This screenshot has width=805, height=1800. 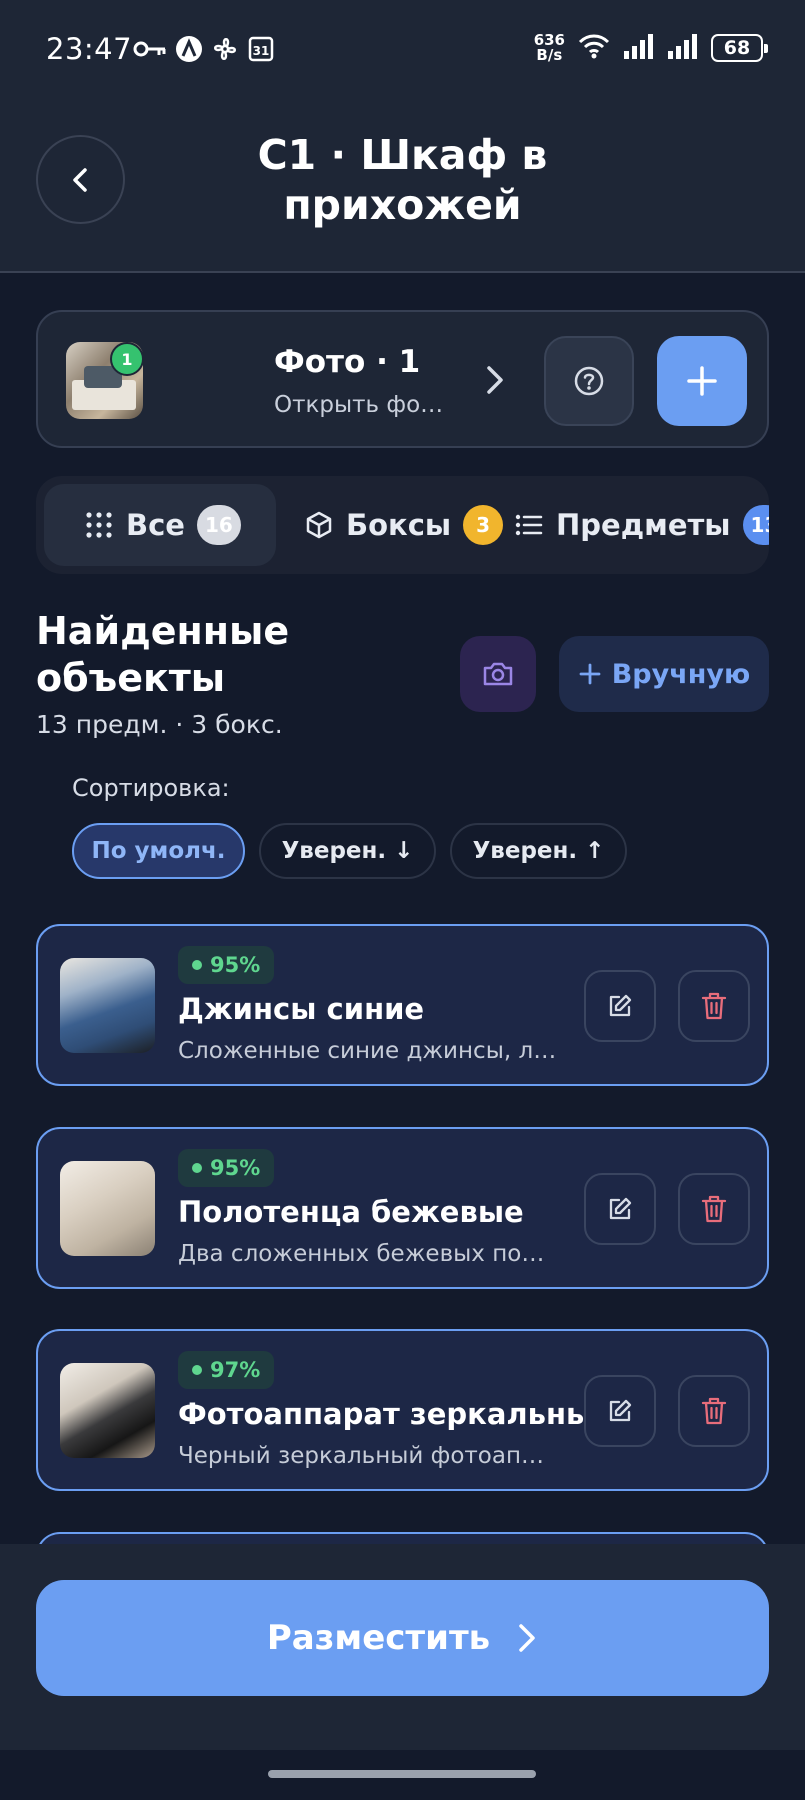 What do you see at coordinates (347, 362) in the screenshot?
I see `photo-title: Фото · 1` at bounding box center [347, 362].